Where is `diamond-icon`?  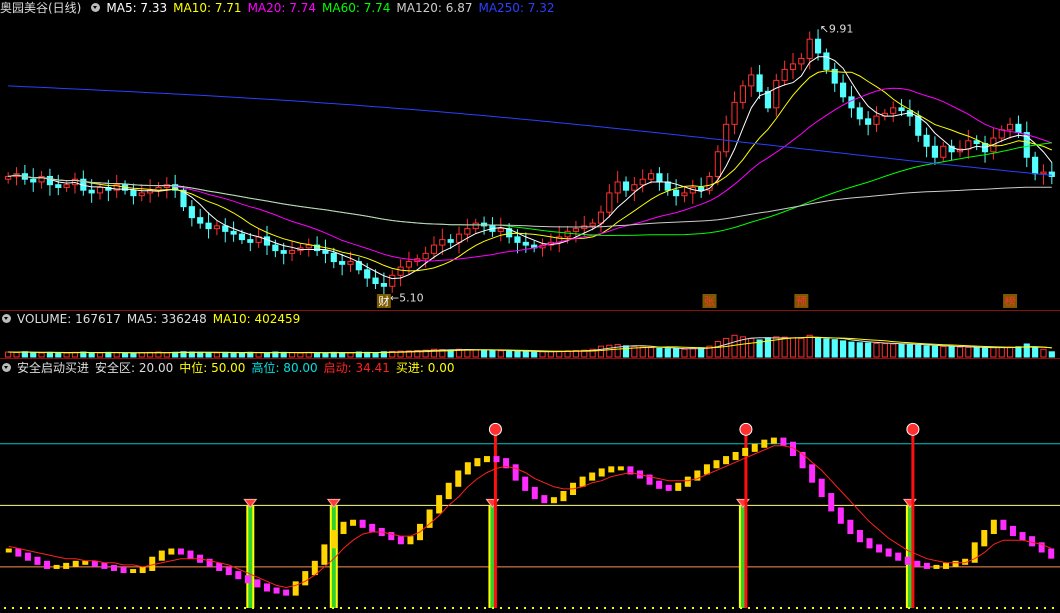
diamond-icon is located at coordinates (333, 503).